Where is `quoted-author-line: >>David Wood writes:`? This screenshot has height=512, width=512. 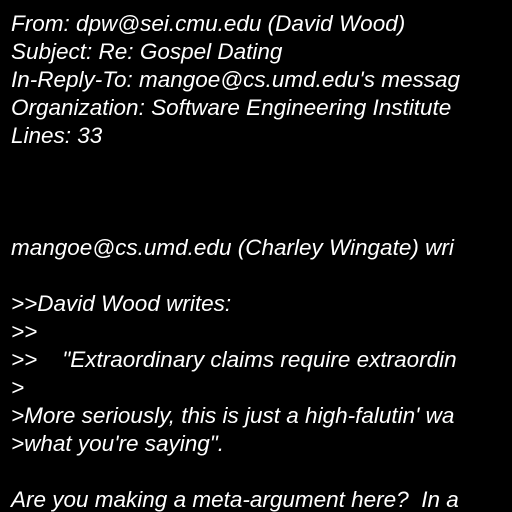
quoted-author-line: >>David Wood writes: is located at coordinates (121, 303).